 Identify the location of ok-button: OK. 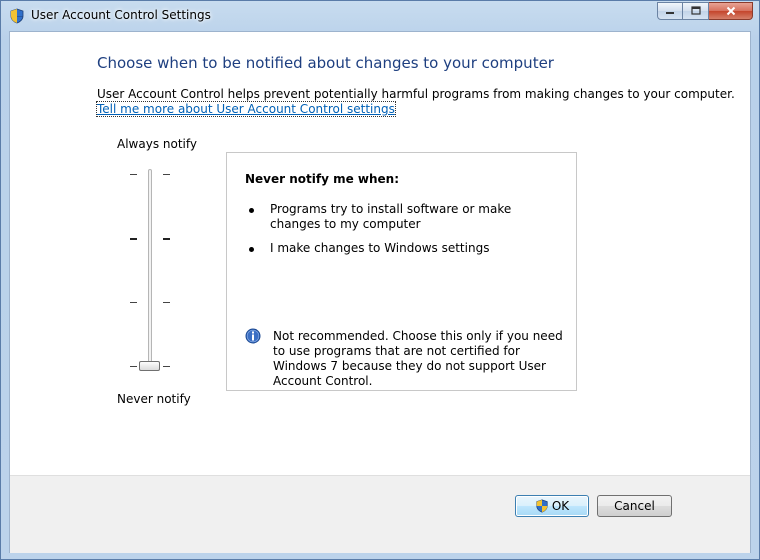
(552, 506).